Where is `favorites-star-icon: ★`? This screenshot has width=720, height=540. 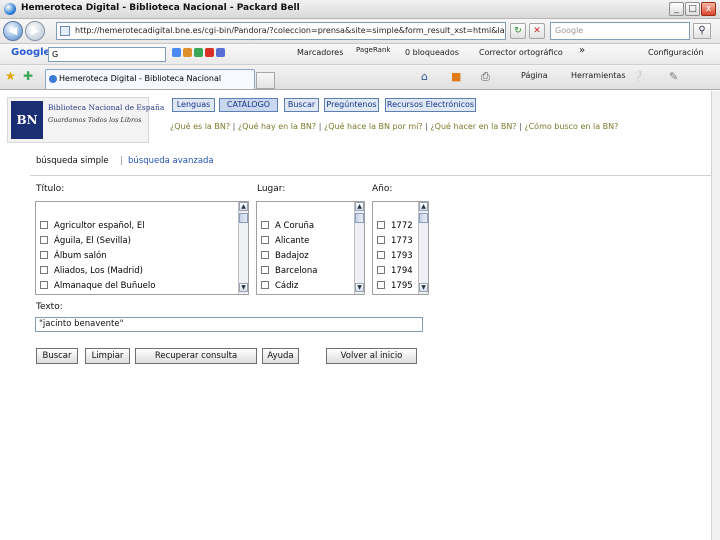
favorites-star-icon: ★ is located at coordinates (10, 76).